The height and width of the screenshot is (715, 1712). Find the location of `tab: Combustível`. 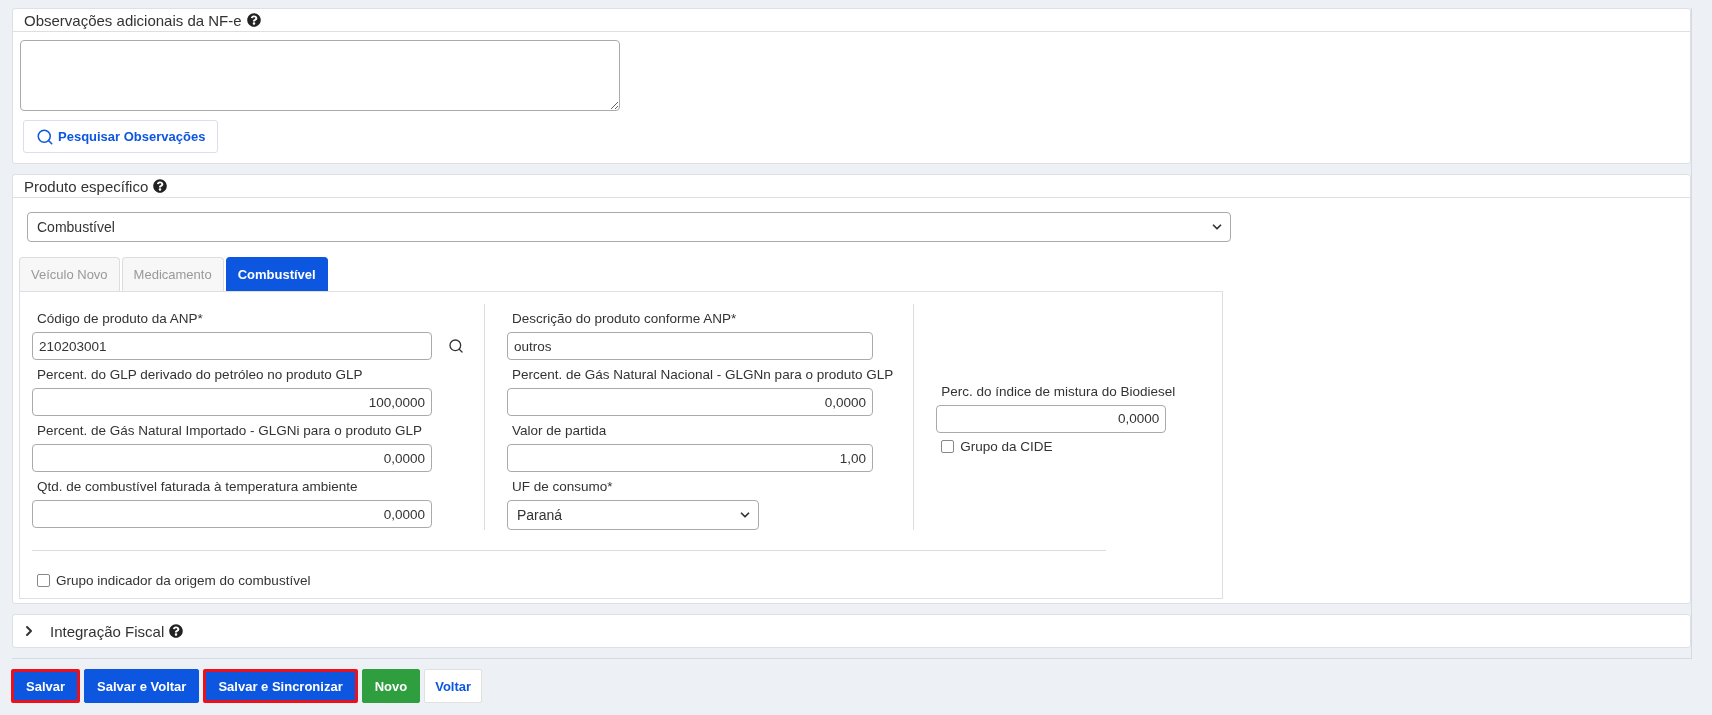

tab: Combustível is located at coordinates (276, 274).